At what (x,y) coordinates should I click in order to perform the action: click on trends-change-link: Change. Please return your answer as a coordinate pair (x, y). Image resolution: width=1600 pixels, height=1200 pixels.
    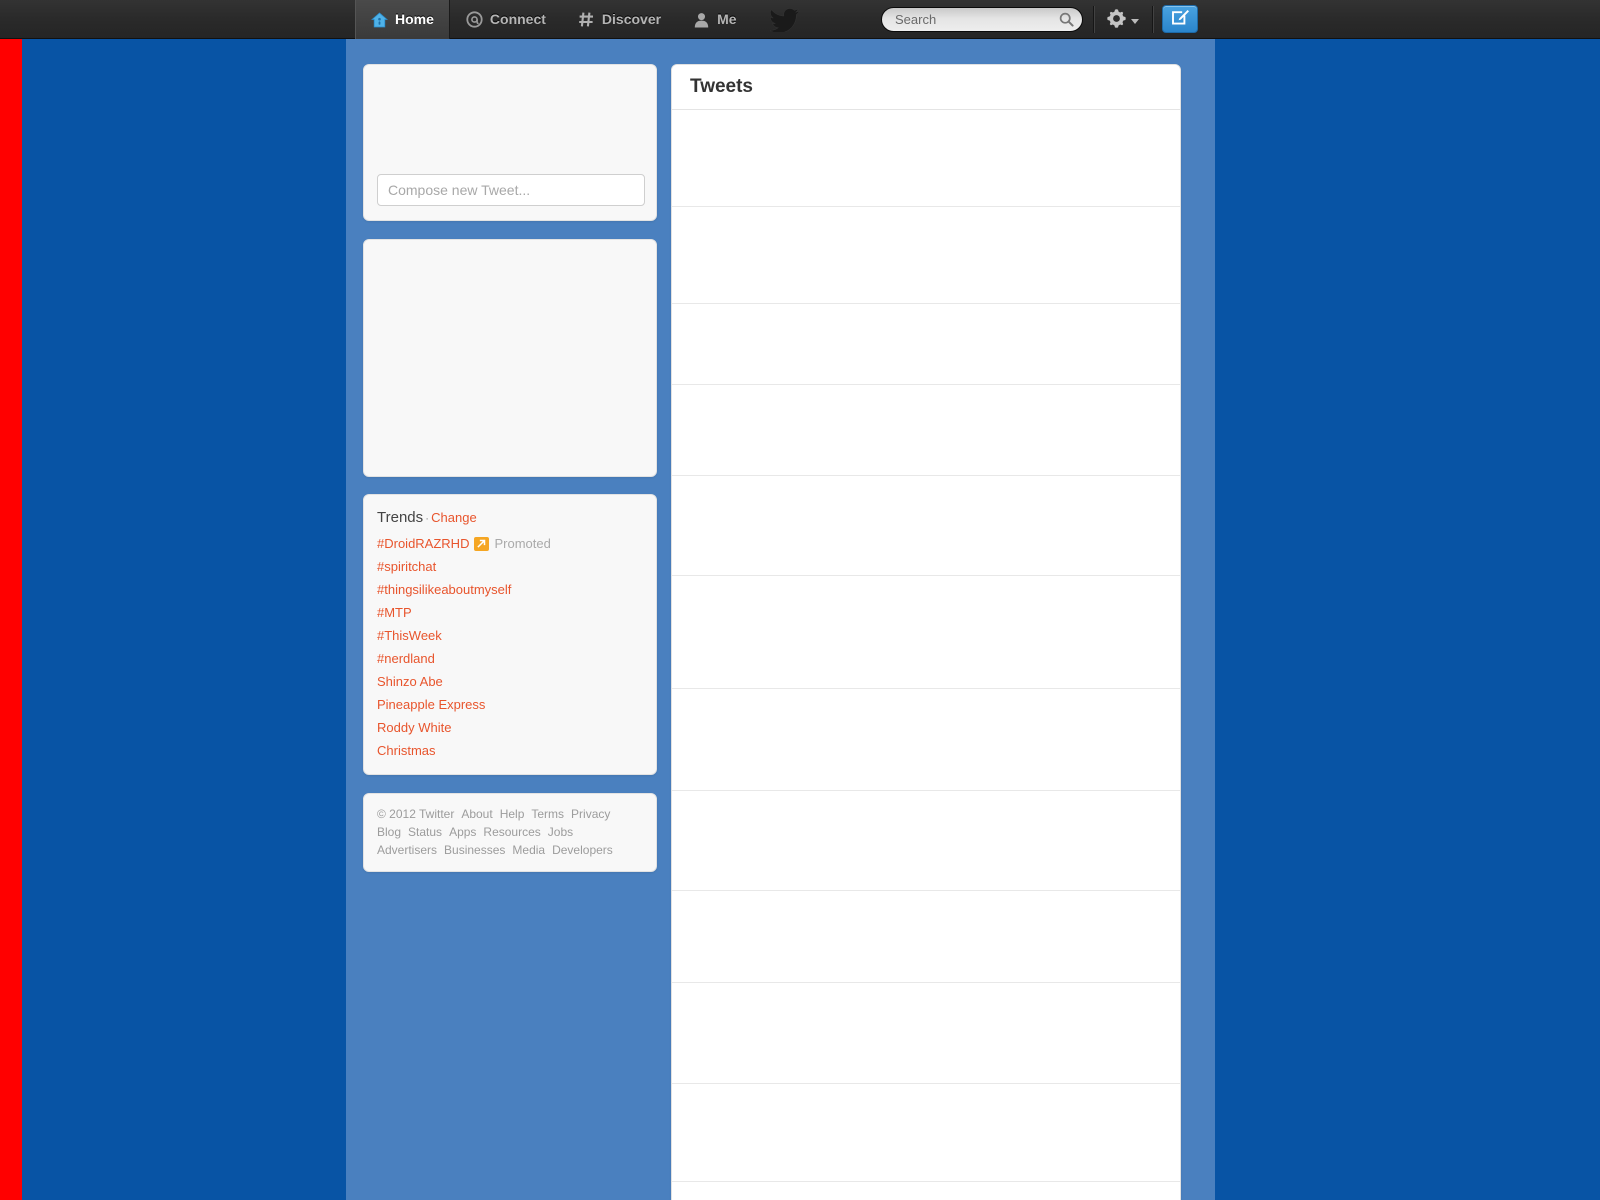
    Looking at the image, I should click on (454, 517).